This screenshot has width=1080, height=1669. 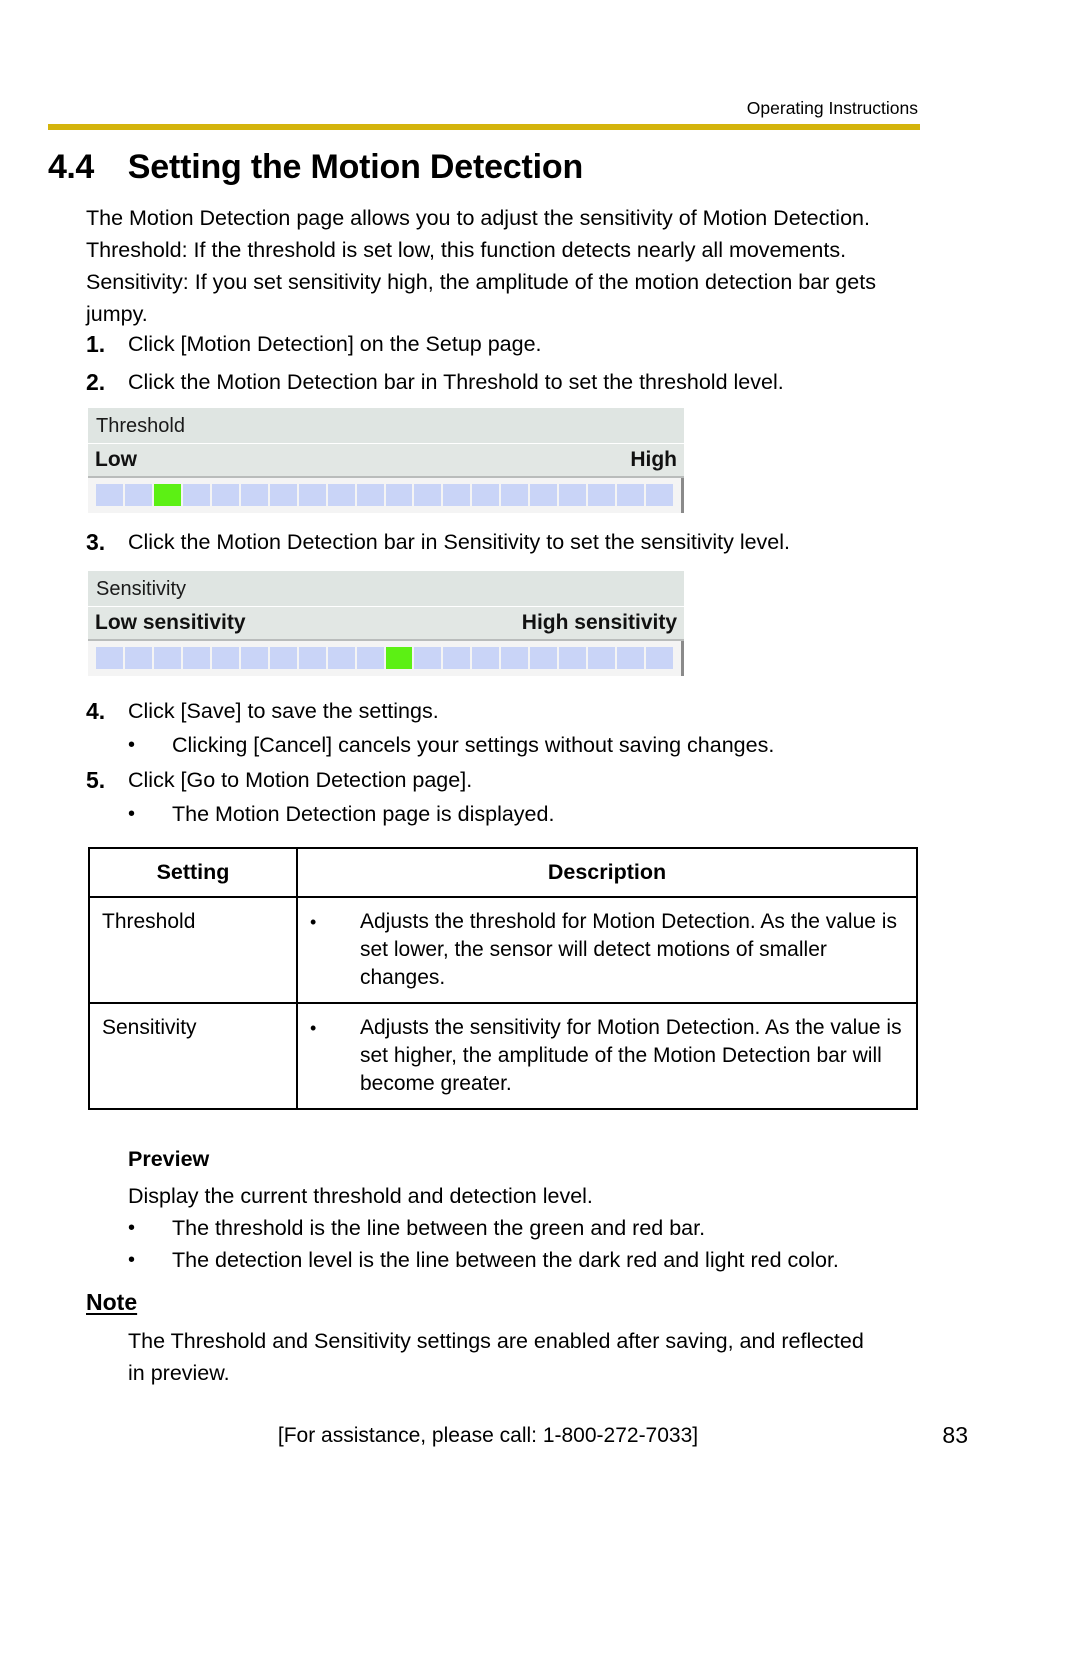 I want to click on step-4-number: 4., so click(x=96, y=711).